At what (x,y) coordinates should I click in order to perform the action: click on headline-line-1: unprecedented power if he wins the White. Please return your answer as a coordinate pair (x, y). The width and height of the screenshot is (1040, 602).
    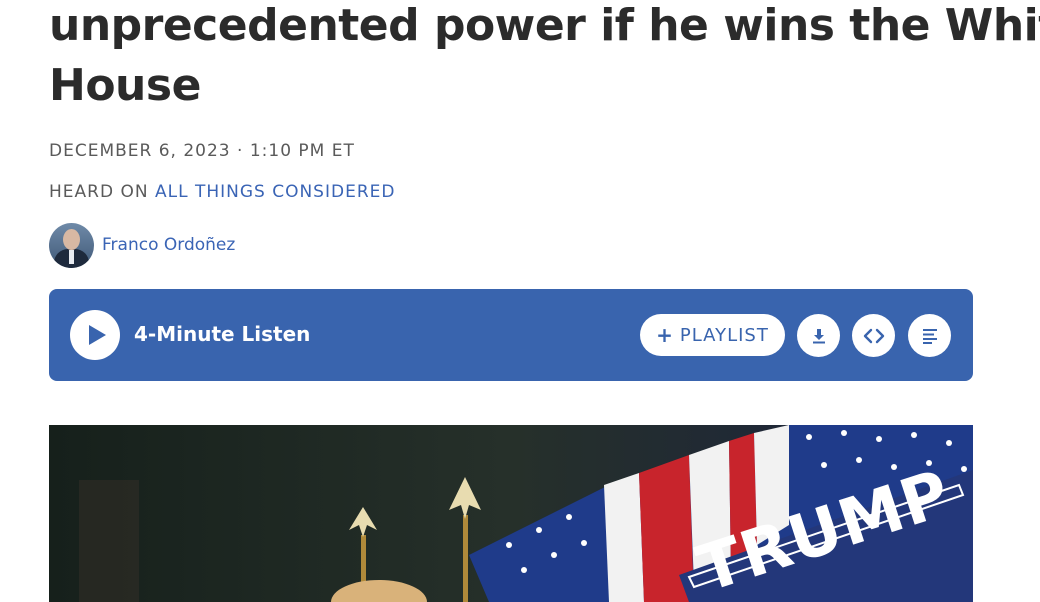
    Looking at the image, I should click on (544, 25).